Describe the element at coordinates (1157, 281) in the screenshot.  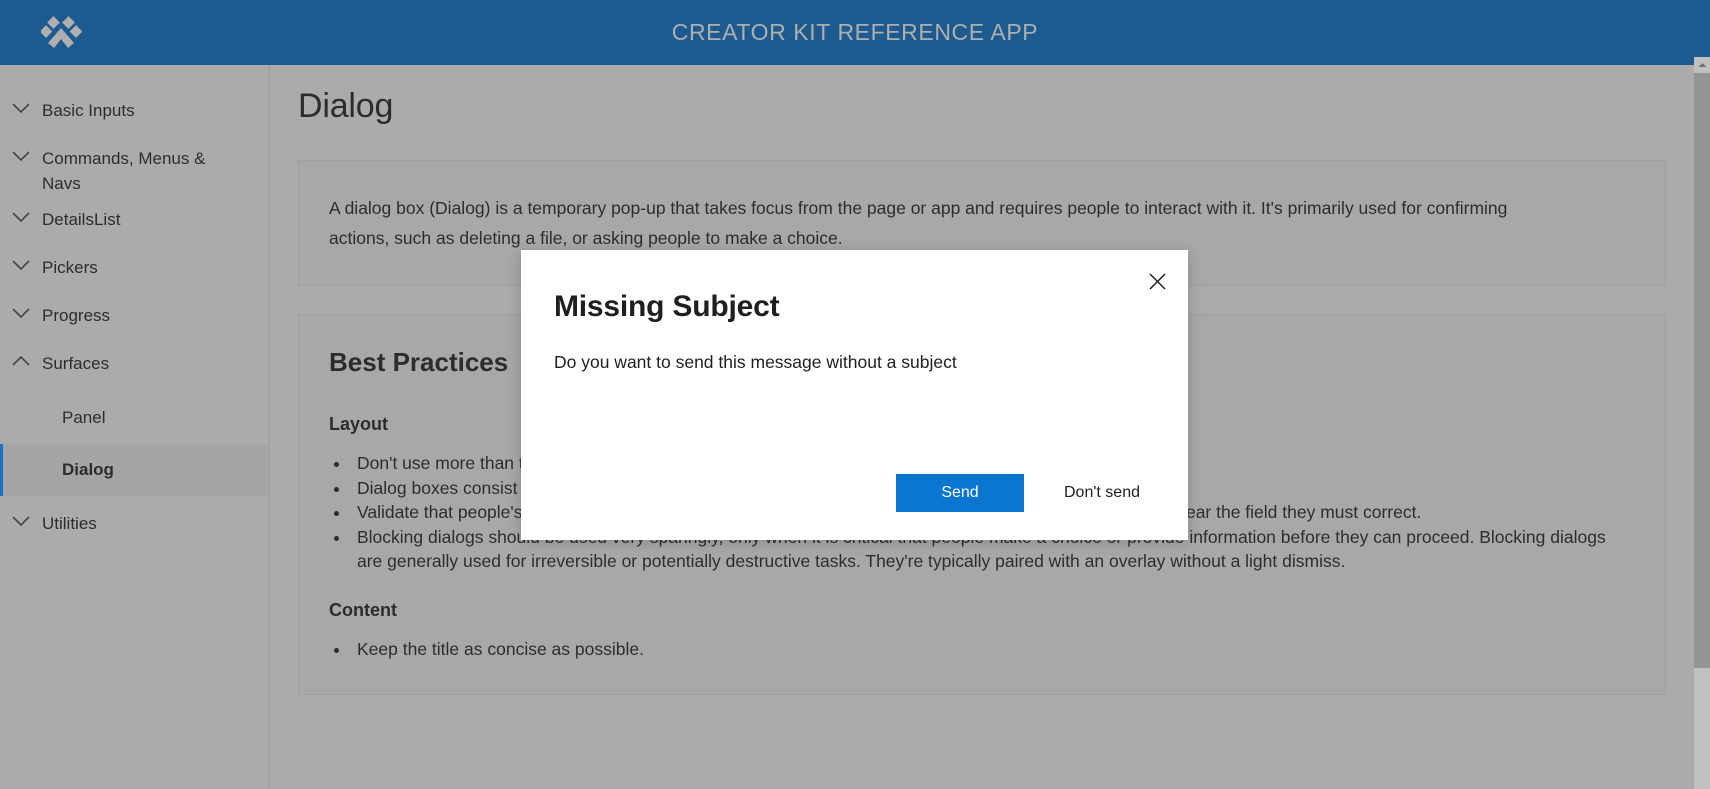
I see `close-icon` at that location.